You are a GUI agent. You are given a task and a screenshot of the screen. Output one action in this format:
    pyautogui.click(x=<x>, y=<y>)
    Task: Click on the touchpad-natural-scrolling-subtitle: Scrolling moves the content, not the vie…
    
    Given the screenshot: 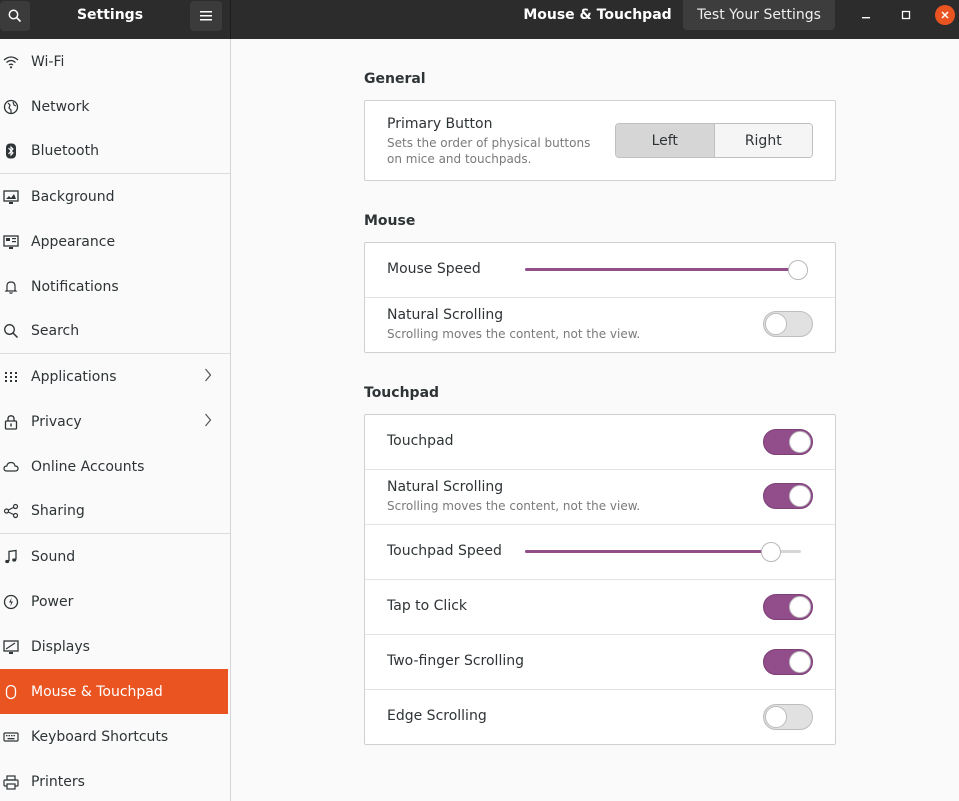 What is the action you would take?
    pyautogui.click(x=514, y=506)
    